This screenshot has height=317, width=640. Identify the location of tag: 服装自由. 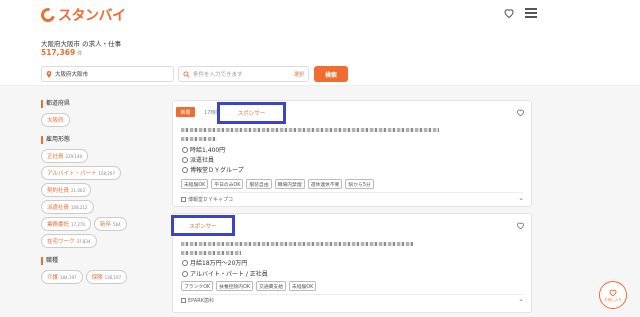
(259, 184).